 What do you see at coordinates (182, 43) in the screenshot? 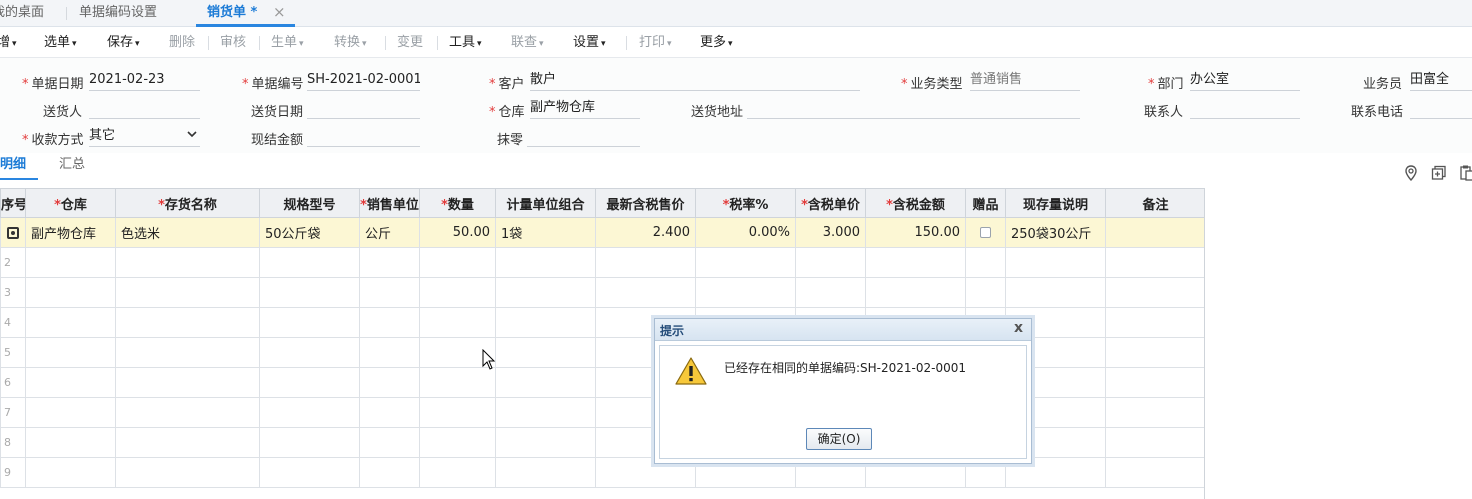
I see `delete-button: 删除` at bounding box center [182, 43].